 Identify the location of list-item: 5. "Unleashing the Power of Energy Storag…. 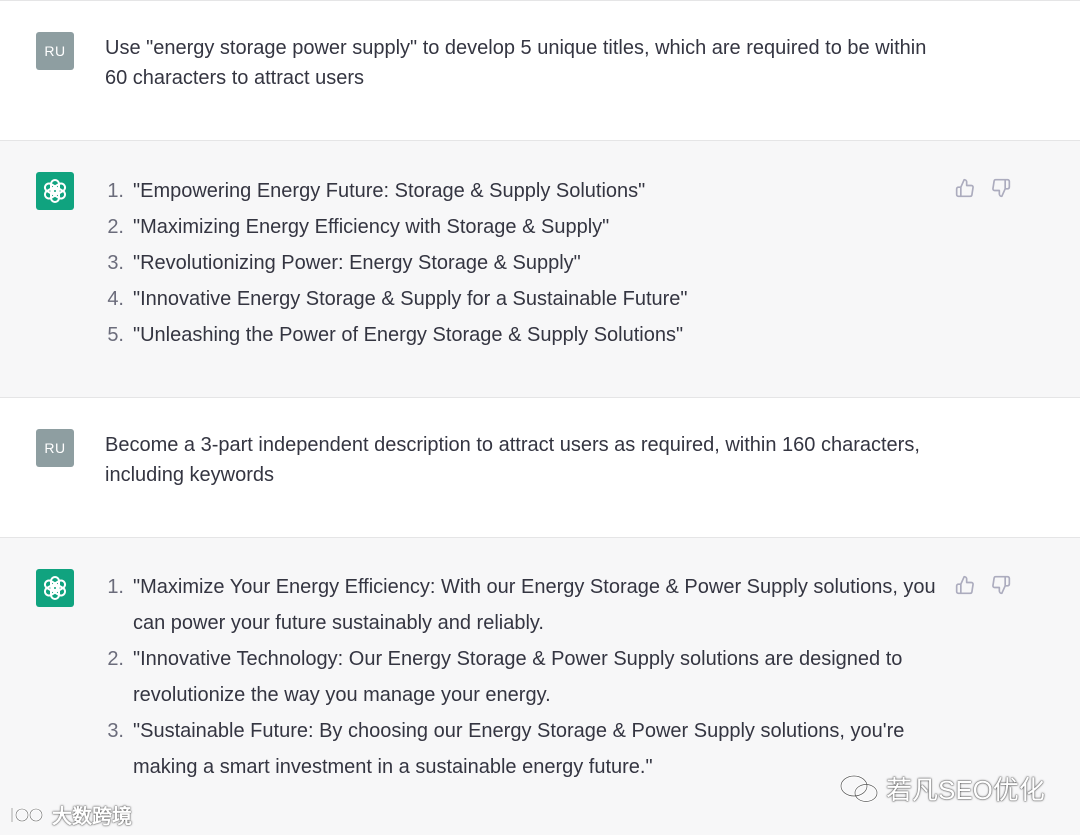
(520, 335).